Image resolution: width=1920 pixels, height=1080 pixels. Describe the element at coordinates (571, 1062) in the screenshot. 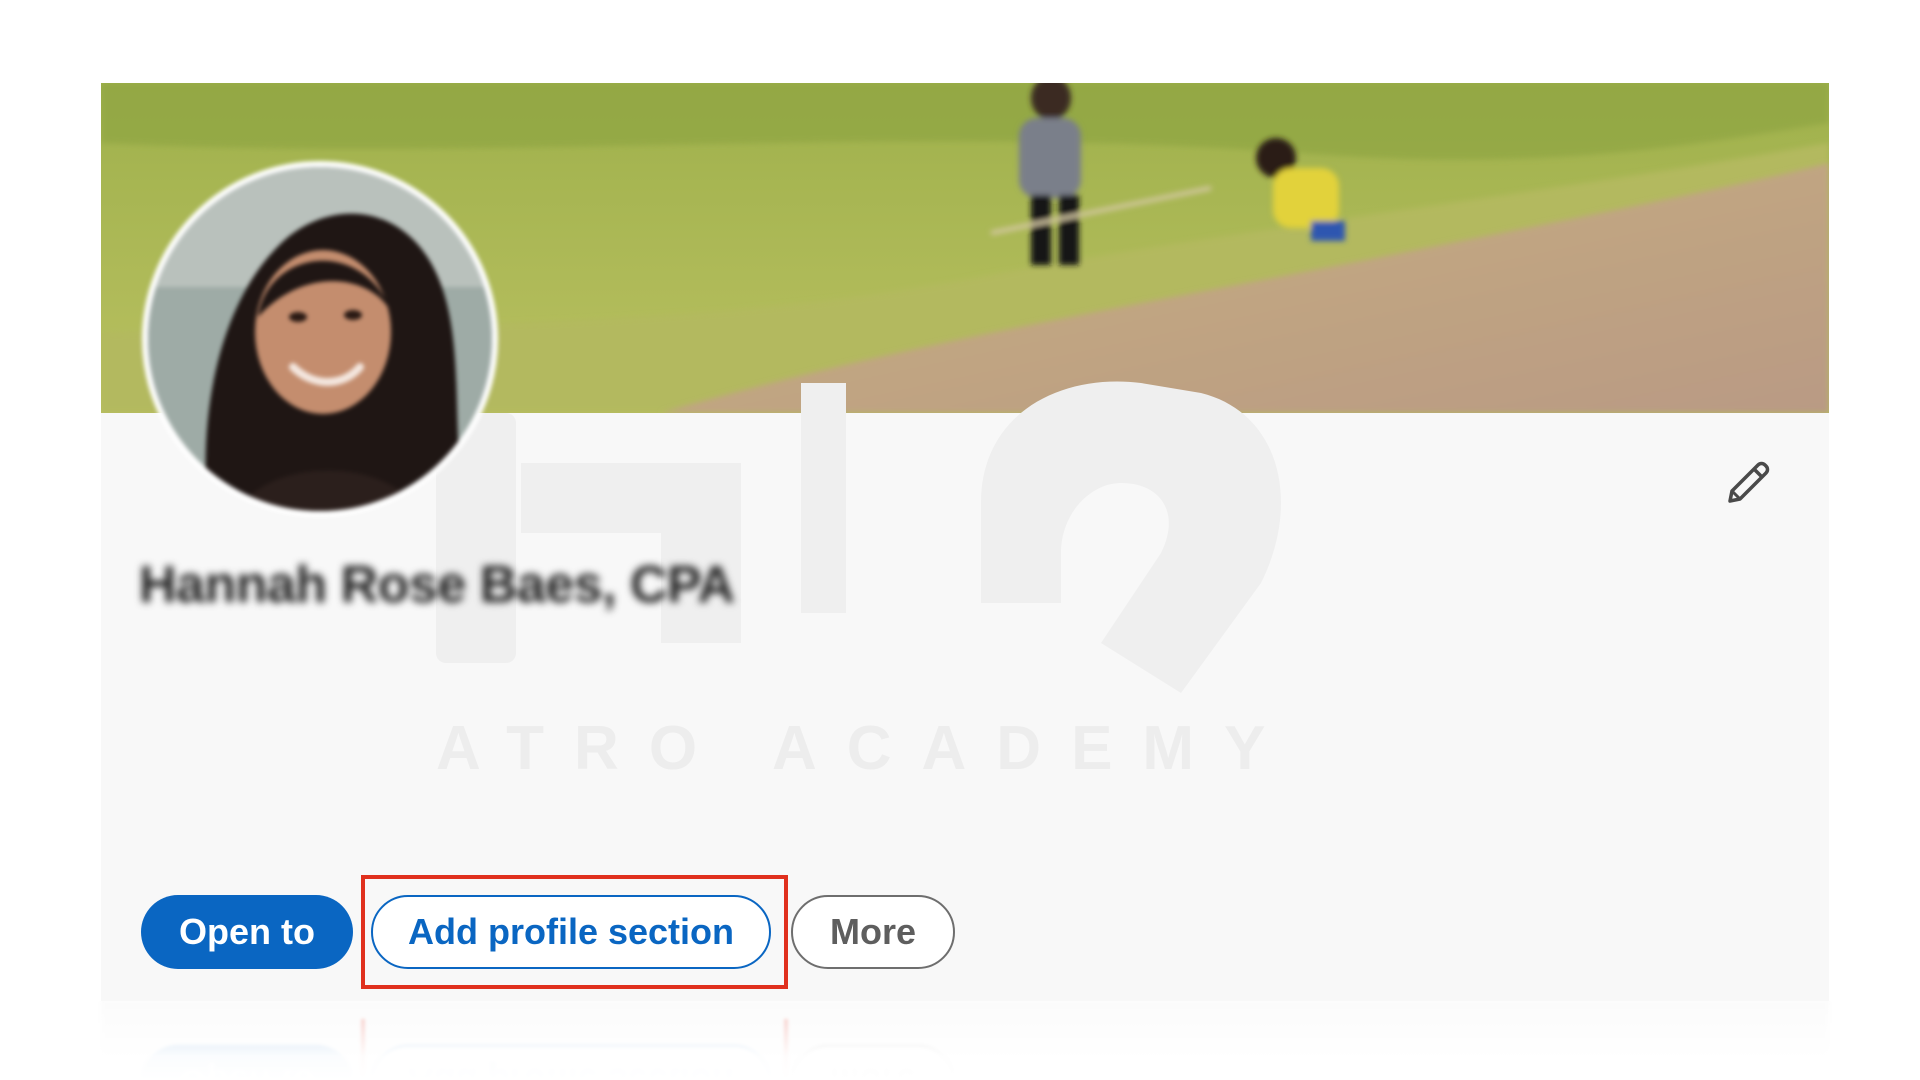

I see `reflection-add-section: Add profile section` at that location.